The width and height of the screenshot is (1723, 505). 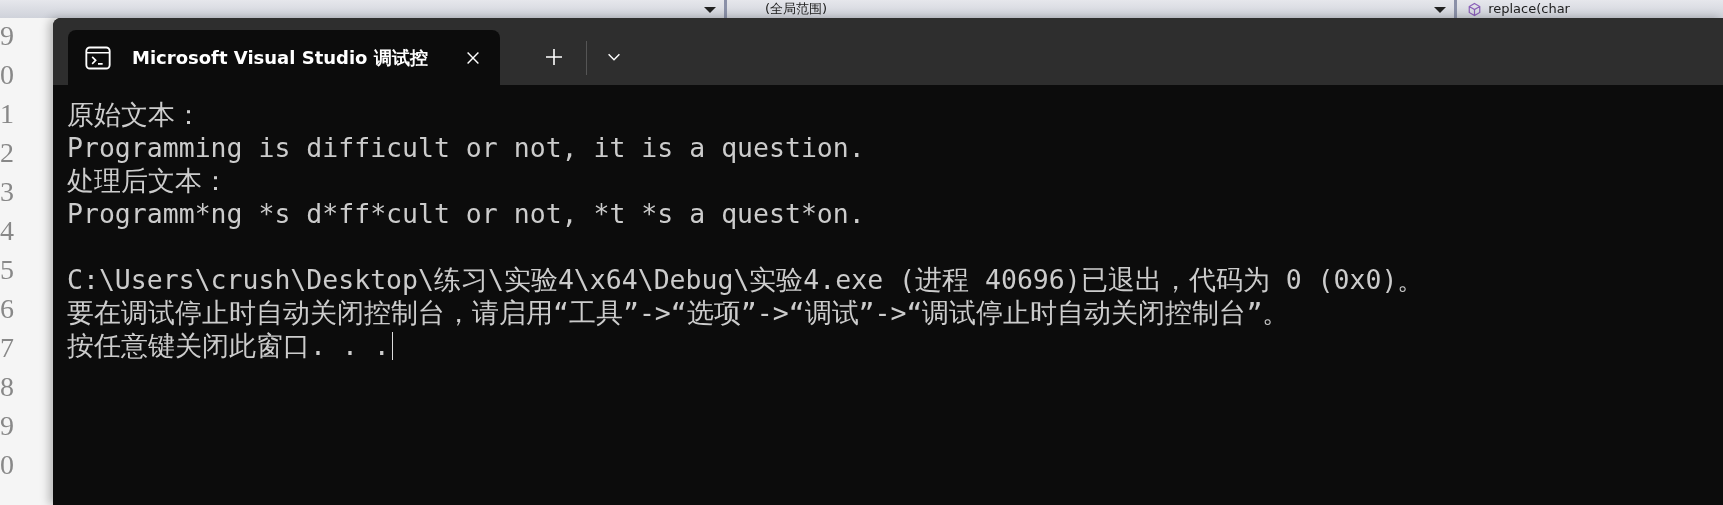 I want to click on console-line: 要在调试停止时自动关闭控制台，请启用“工具”->“选项”->“调试”->“调试停止时自动关闭控制台”。, so click(x=678, y=312).